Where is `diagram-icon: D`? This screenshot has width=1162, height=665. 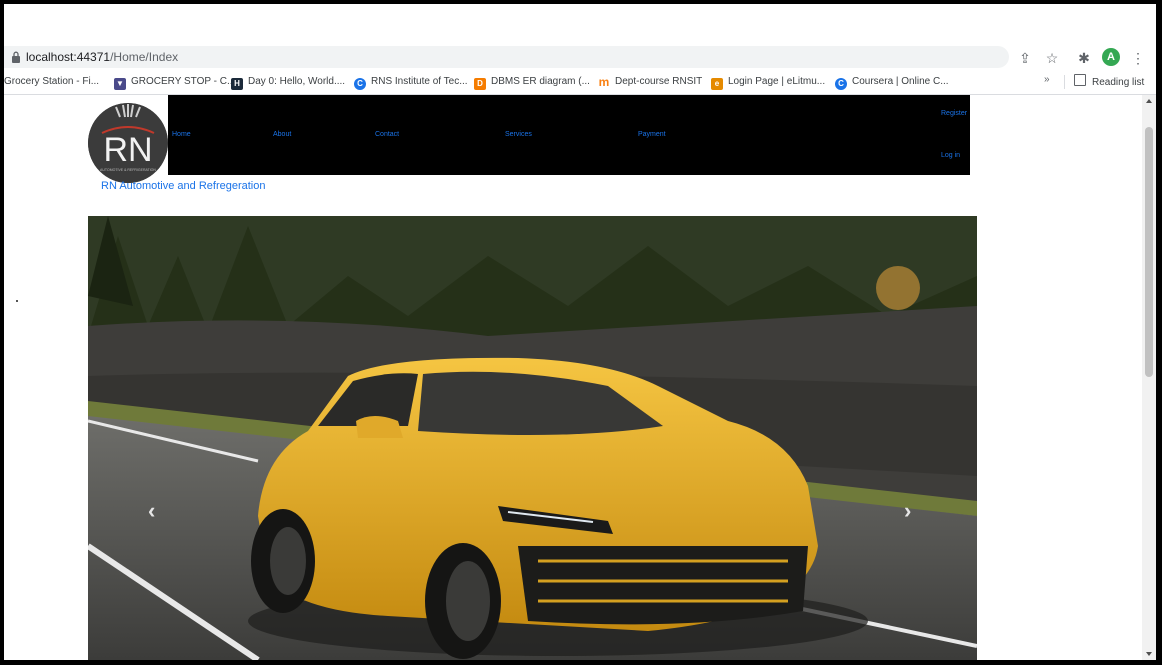
diagram-icon: D is located at coordinates (480, 84).